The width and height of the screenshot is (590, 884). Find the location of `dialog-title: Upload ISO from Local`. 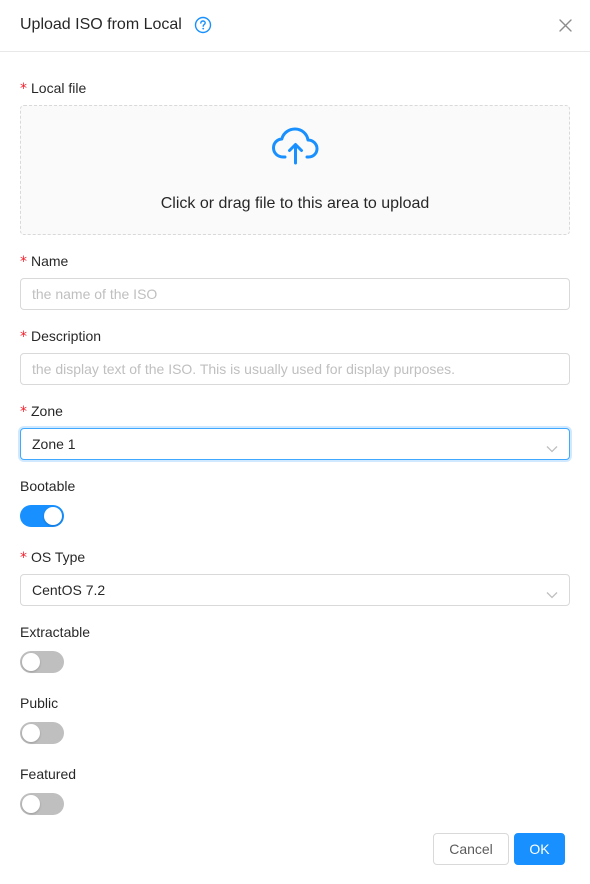

dialog-title: Upload ISO from Local is located at coordinates (101, 24).